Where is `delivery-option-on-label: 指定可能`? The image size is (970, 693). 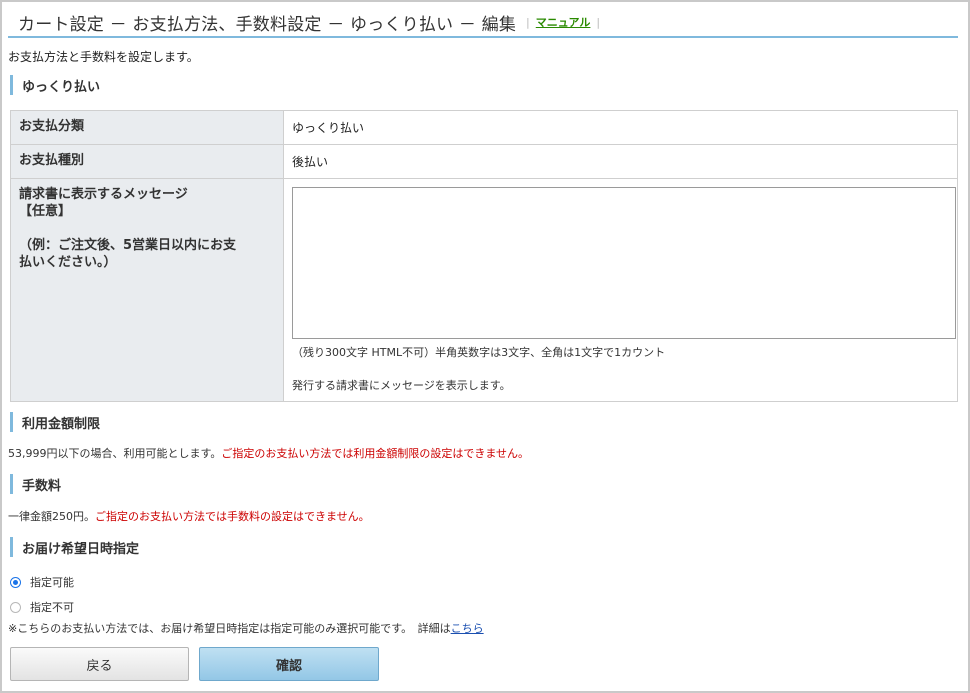
delivery-option-on-label: 指定可能 is located at coordinates (52, 582).